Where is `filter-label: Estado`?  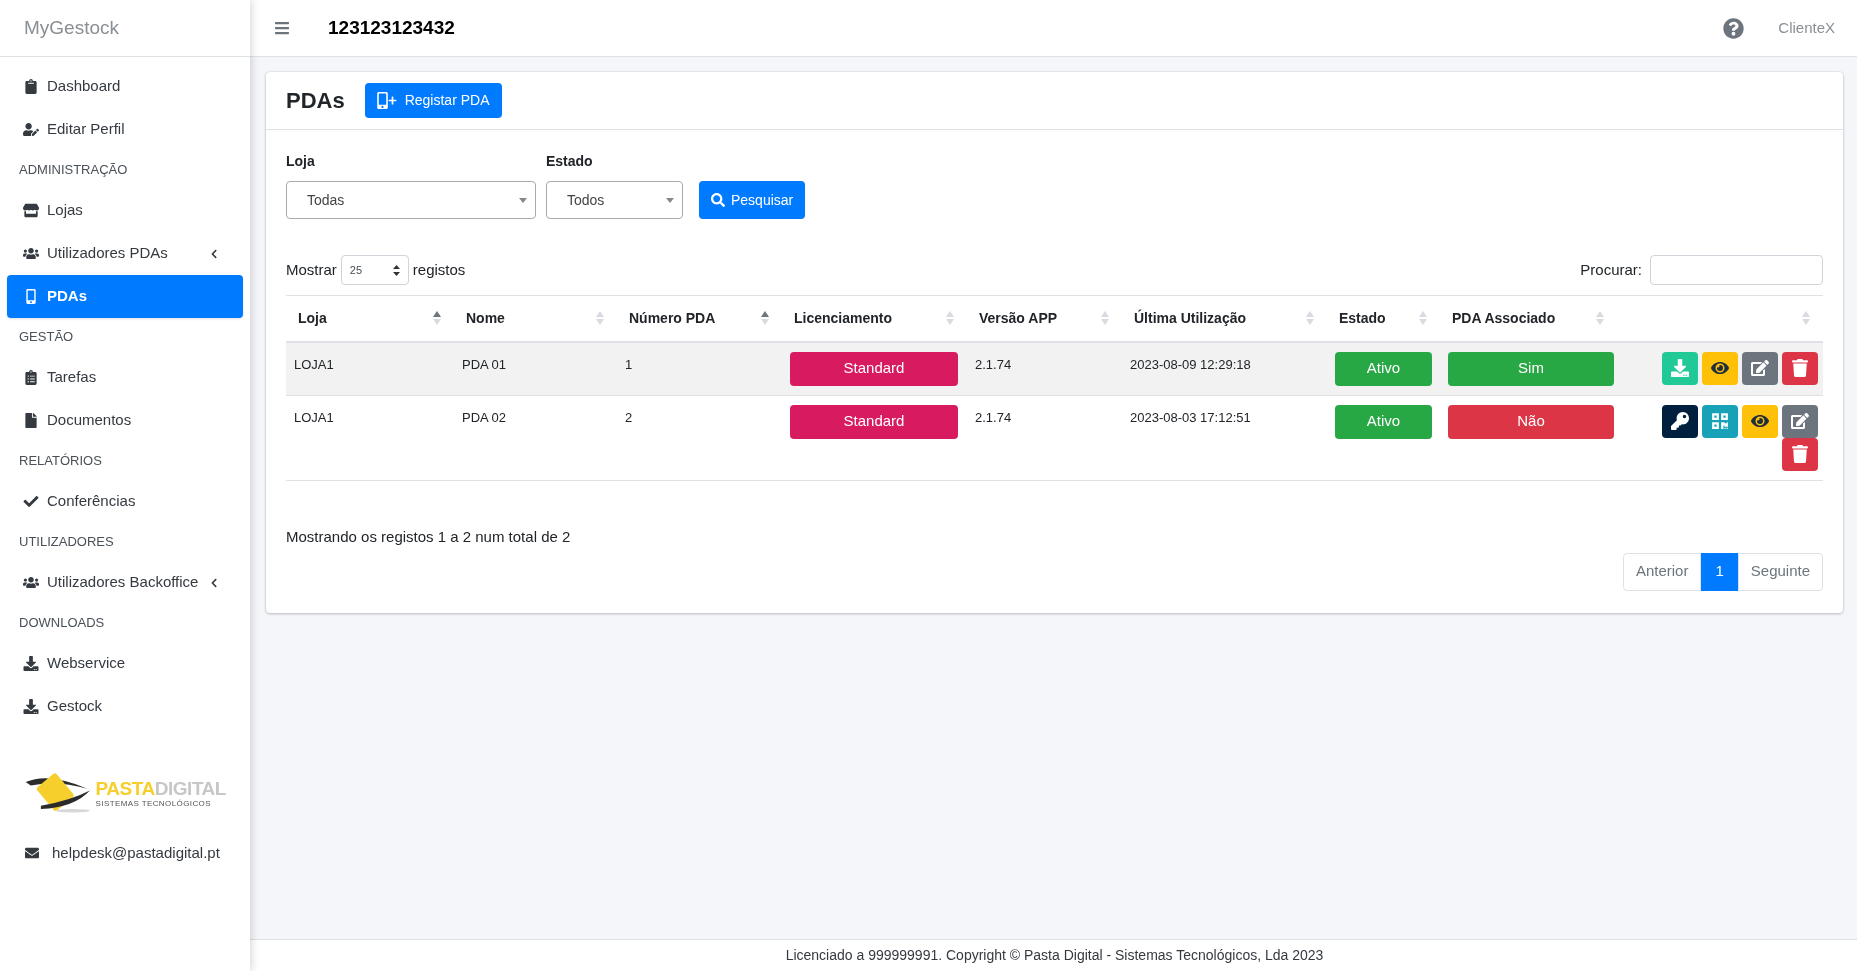 filter-label: Estado is located at coordinates (570, 161).